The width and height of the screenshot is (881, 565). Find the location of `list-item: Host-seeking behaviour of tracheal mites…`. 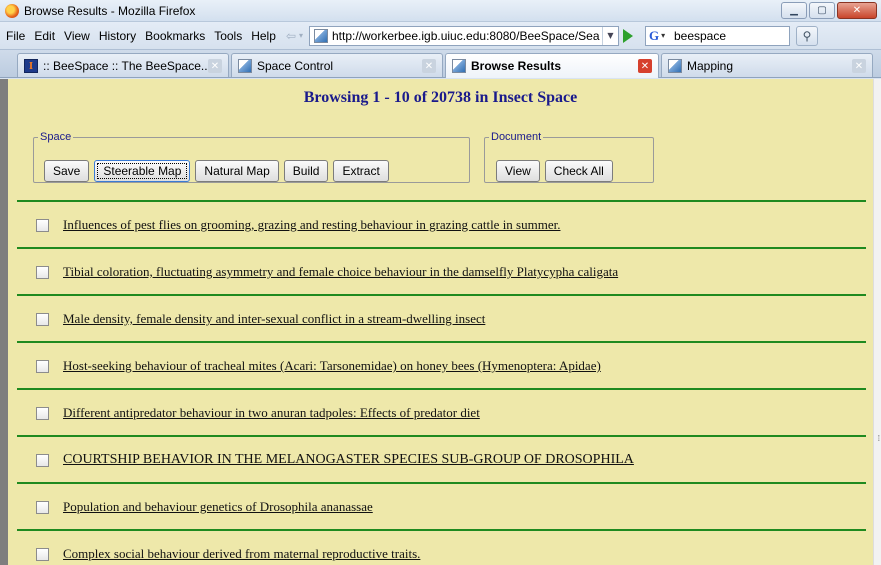

list-item: Host-seeking behaviour of tracheal mites… is located at coordinates (318, 366).